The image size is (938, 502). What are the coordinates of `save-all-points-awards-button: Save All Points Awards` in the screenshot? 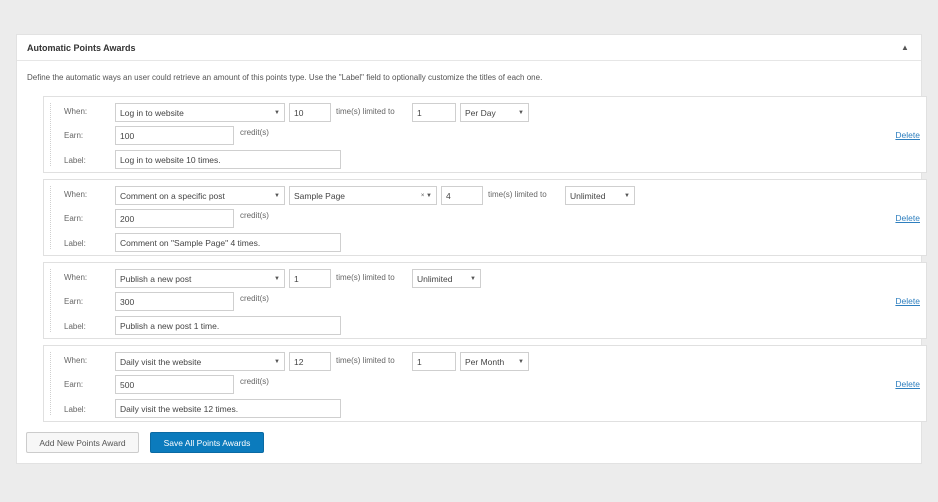 It's located at (207, 442).